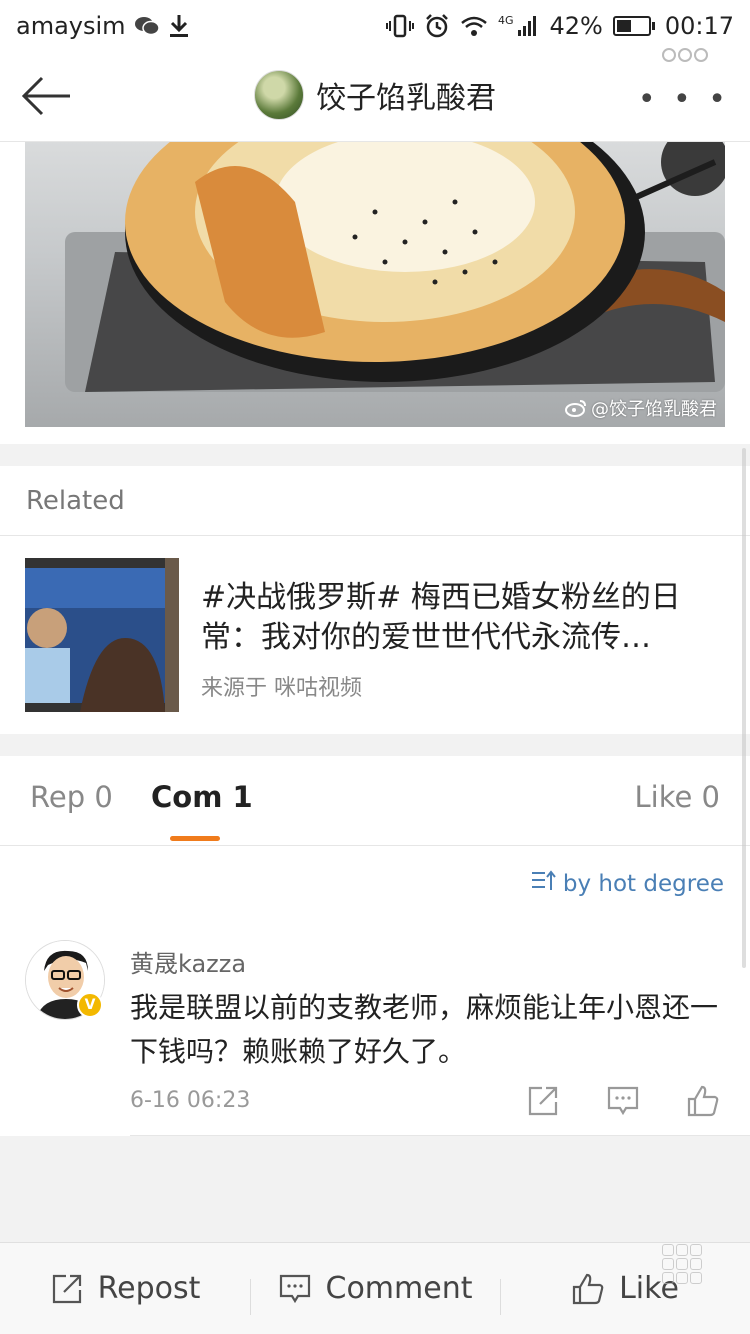 Image resolution: width=750 pixels, height=1334 pixels. What do you see at coordinates (576, 408) in the screenshot?
I see `weibo-icon` at bounding box center [576, 408].